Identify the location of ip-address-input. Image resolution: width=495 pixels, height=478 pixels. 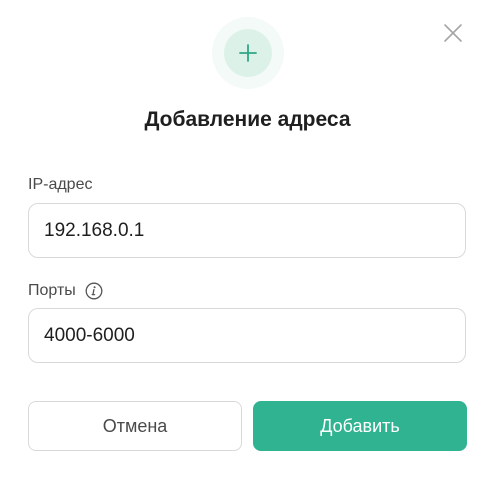
(247, 230).